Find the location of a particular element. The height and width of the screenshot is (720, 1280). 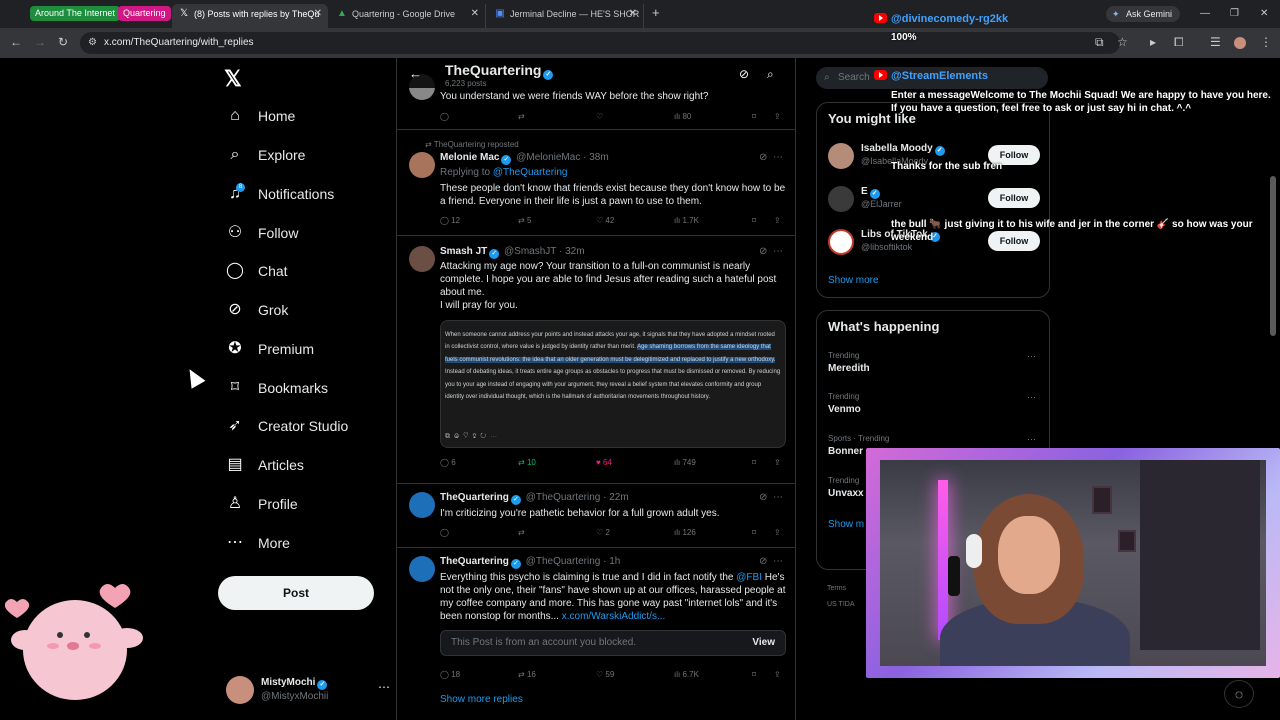

nav-bookmarks: ⌑ Bookmarks is located at coordinates (277, 388).